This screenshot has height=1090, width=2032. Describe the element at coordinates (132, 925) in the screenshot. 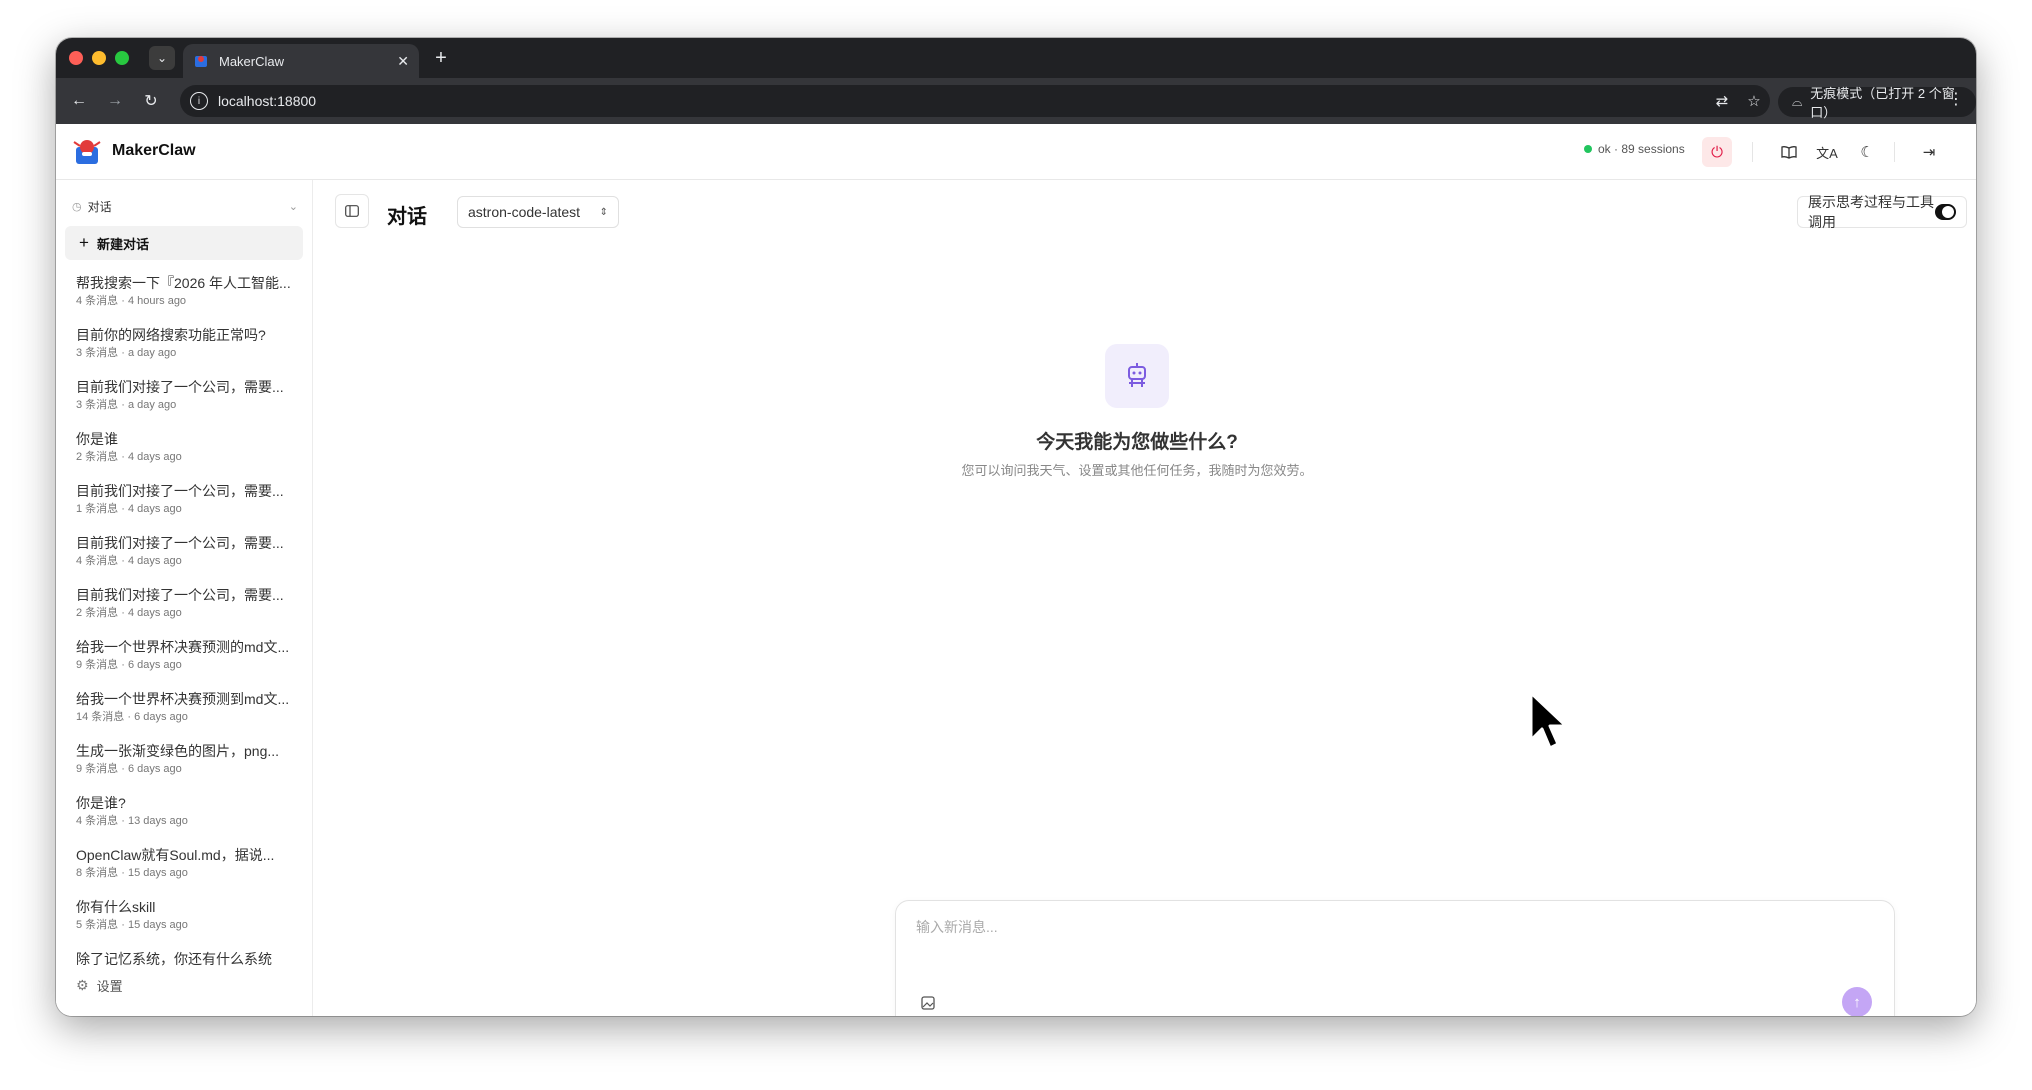

I see `conversation-meta: 5 条消息 · 15 days ago` at that location.